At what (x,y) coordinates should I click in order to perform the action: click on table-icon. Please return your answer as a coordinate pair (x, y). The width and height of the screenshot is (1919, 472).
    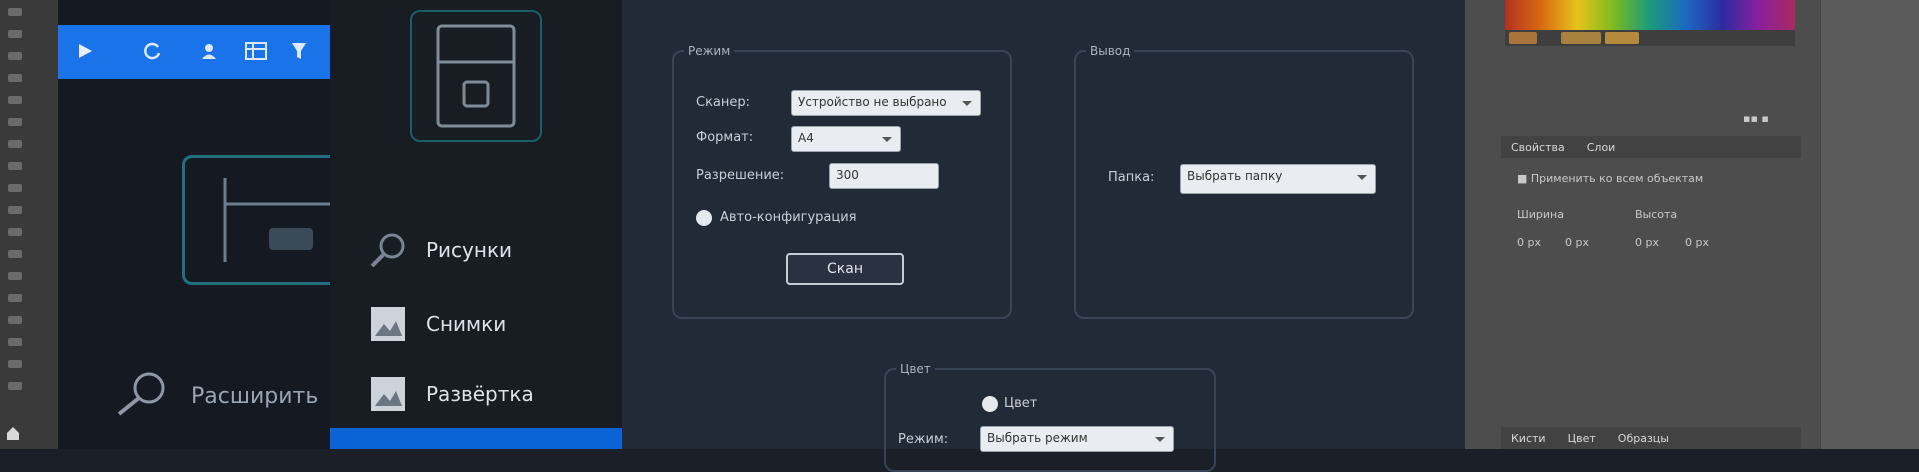
    Looking at the image, I should click on (256, 51).